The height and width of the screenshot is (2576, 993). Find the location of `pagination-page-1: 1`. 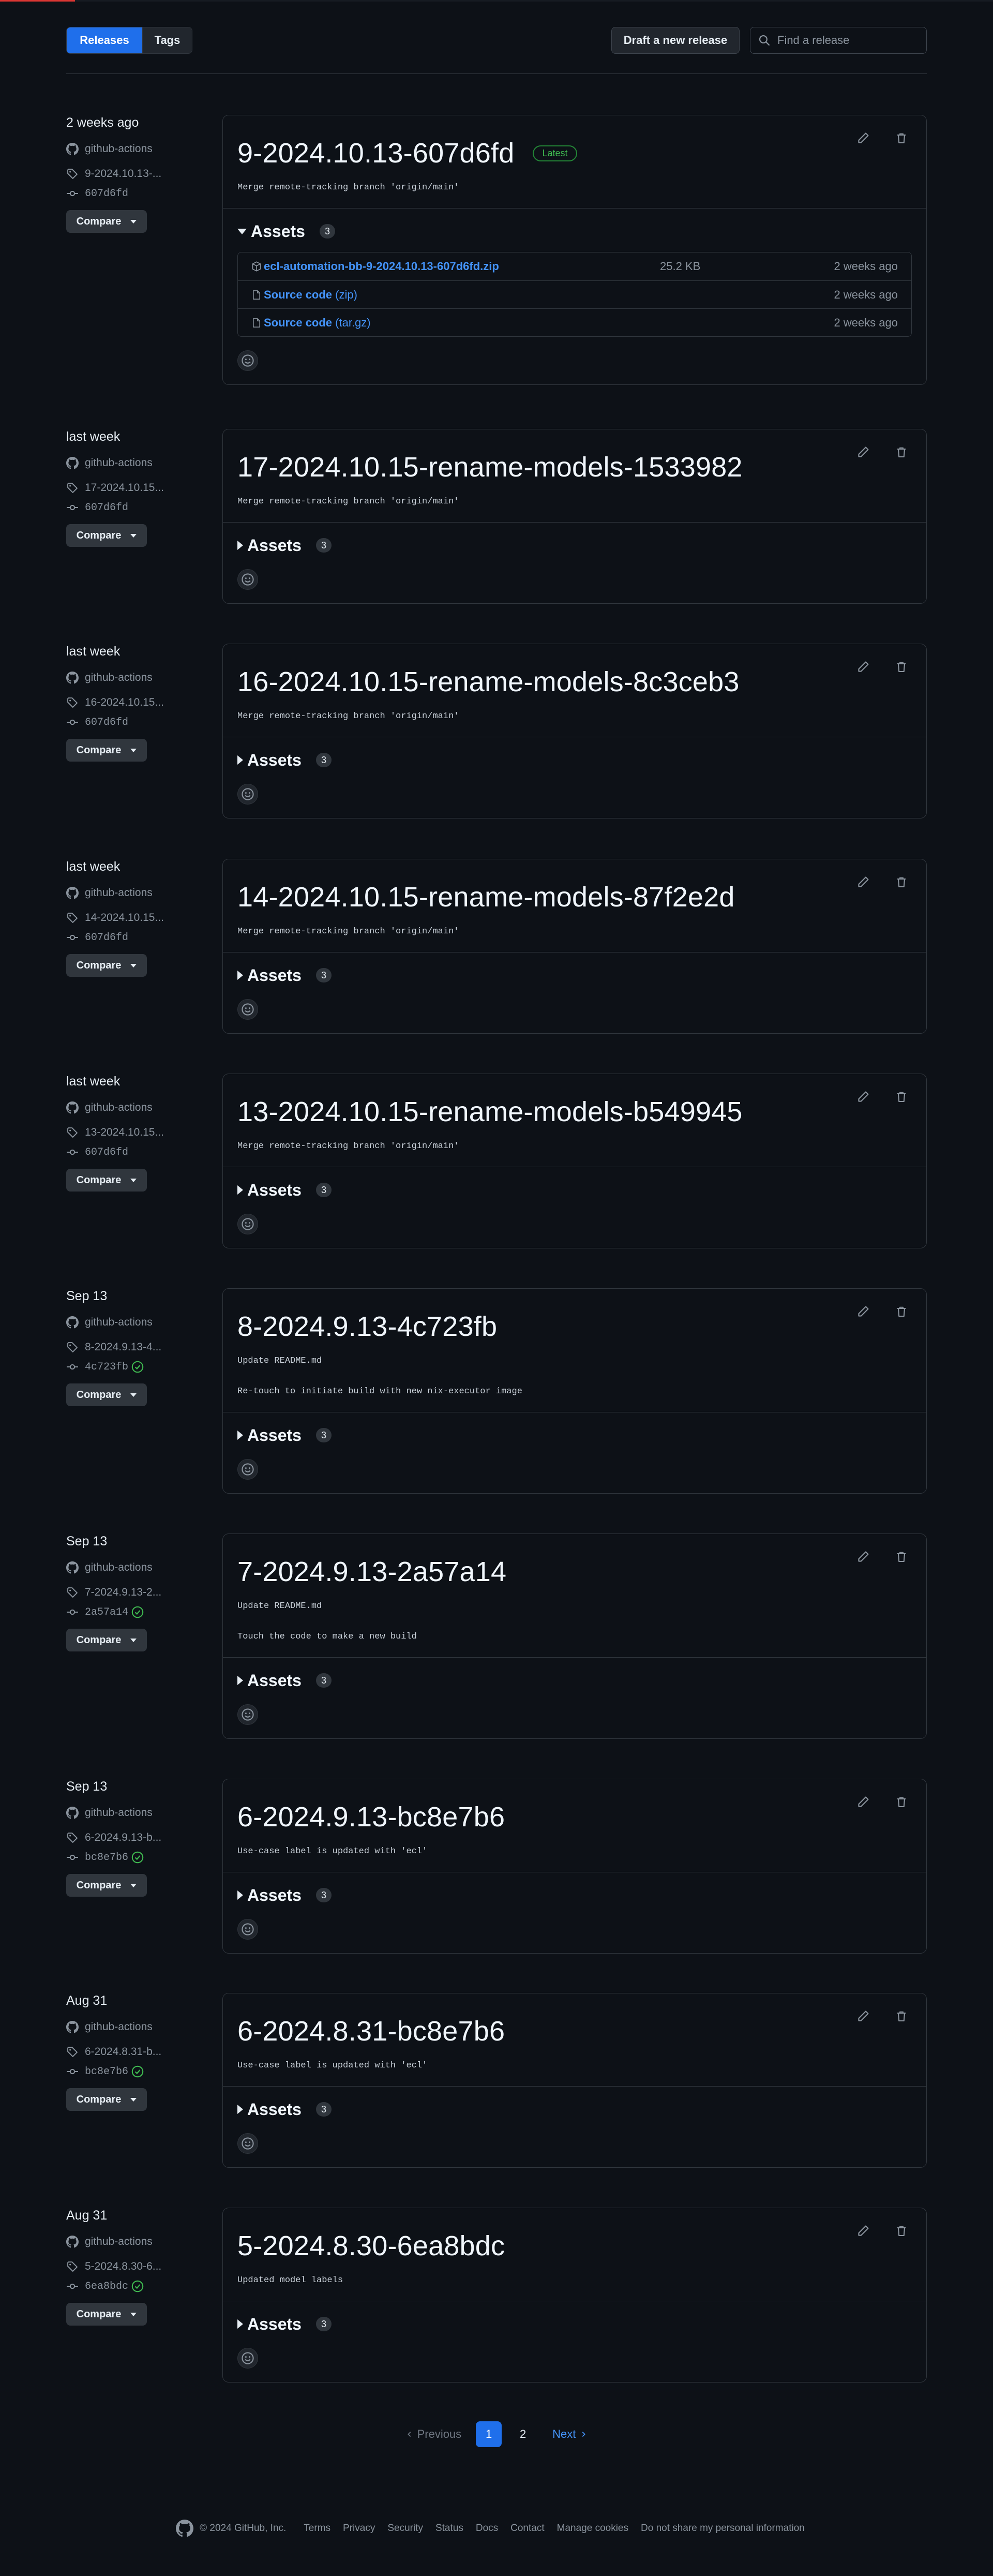

pagination-page-1: 1 is located at coordinates (489, 2434).